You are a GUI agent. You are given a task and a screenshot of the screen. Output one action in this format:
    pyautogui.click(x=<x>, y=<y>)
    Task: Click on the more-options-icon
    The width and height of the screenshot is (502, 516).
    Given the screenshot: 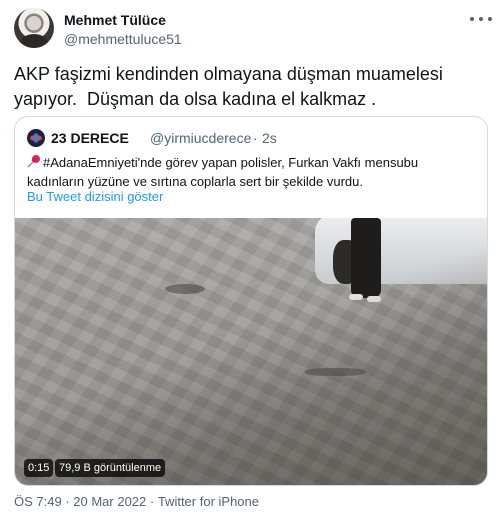 What is the action you would take?
    pyautogui.click(x=481, y=19)
    